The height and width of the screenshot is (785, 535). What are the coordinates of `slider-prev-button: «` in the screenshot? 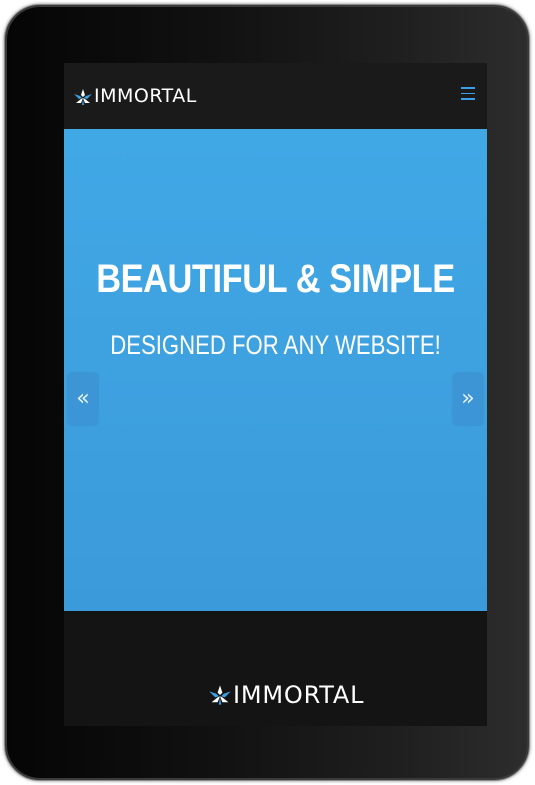 It's located at (83, 399).